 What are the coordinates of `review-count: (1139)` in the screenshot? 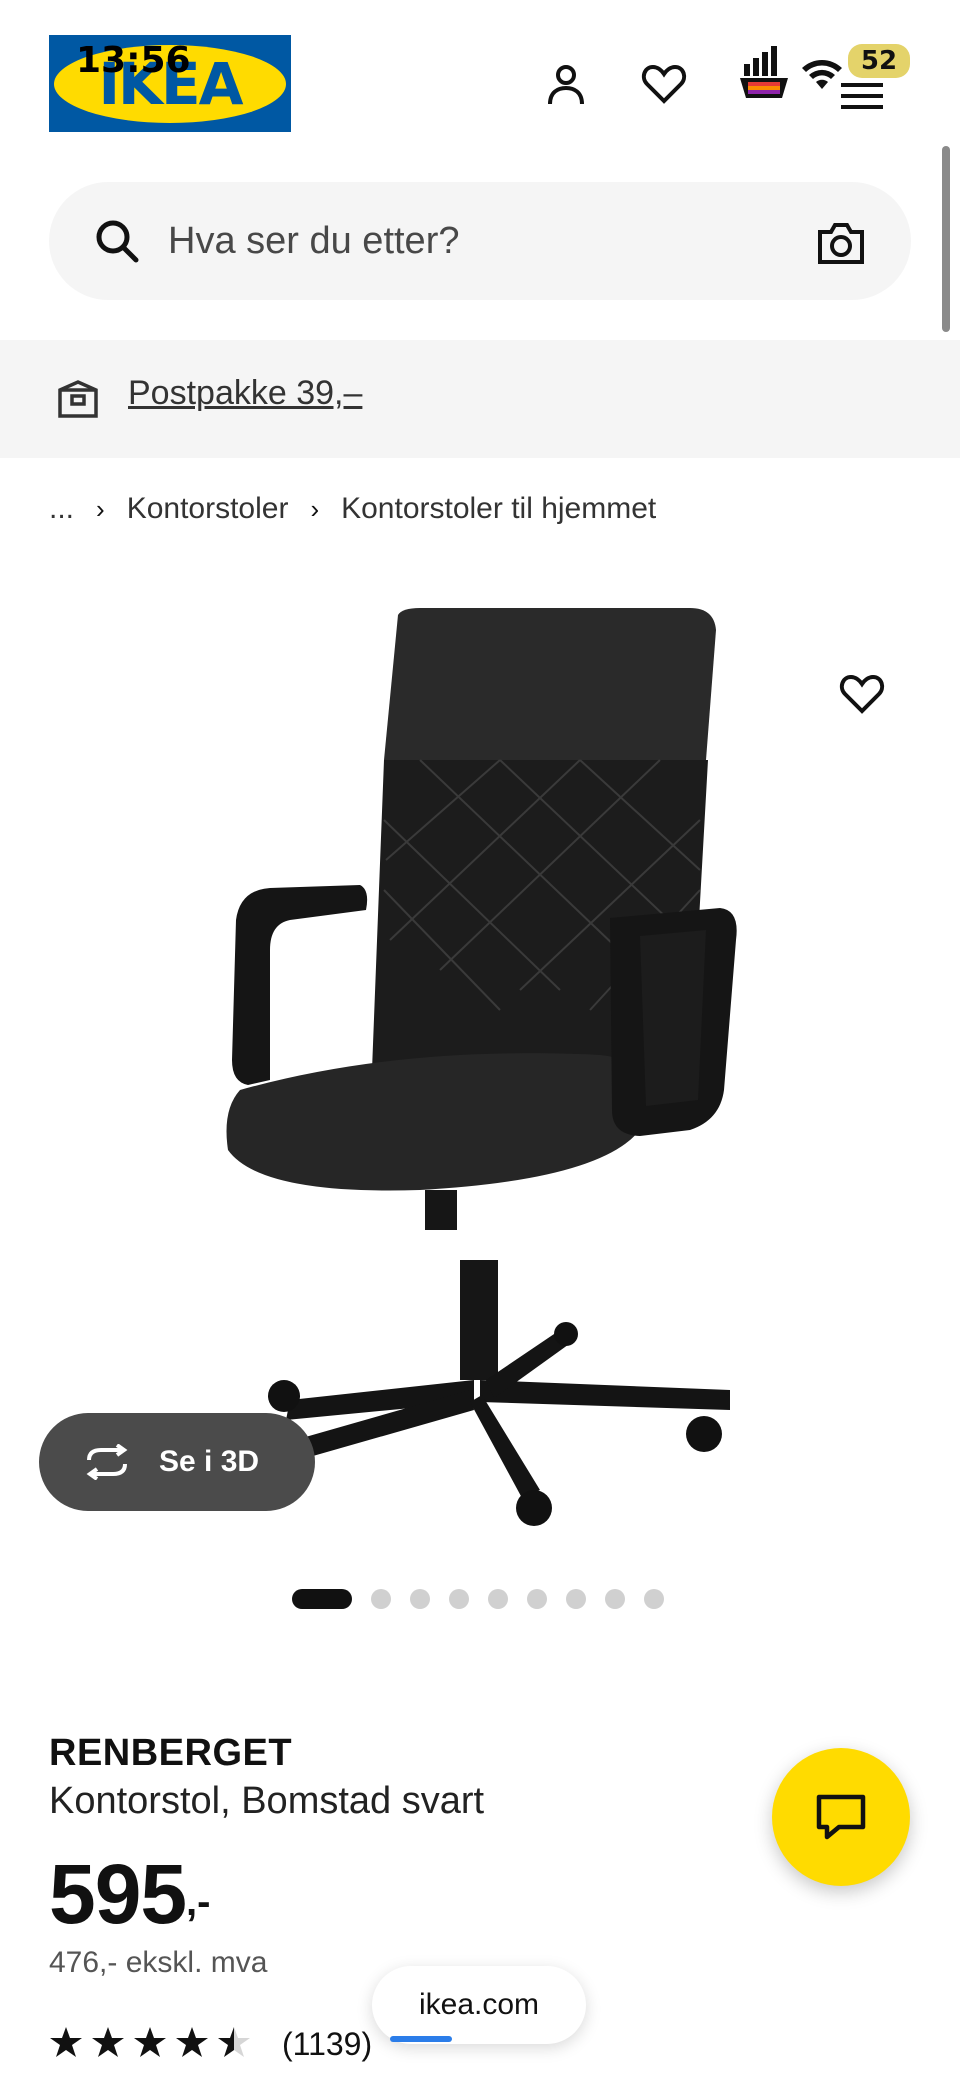 It's located at (327, 2044).